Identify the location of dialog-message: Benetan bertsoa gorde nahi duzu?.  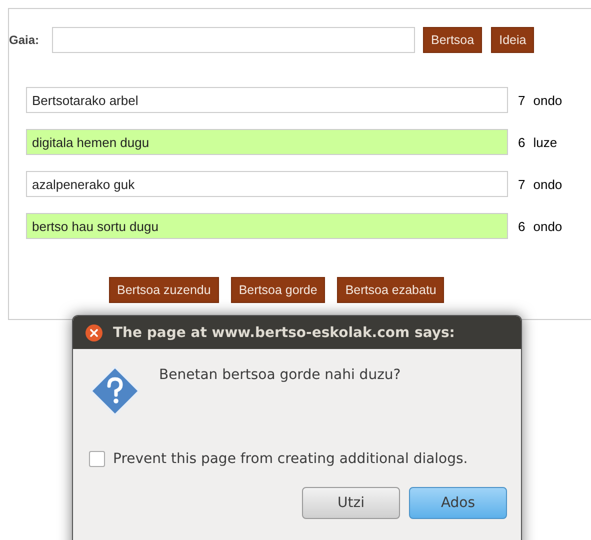
(280, 375).